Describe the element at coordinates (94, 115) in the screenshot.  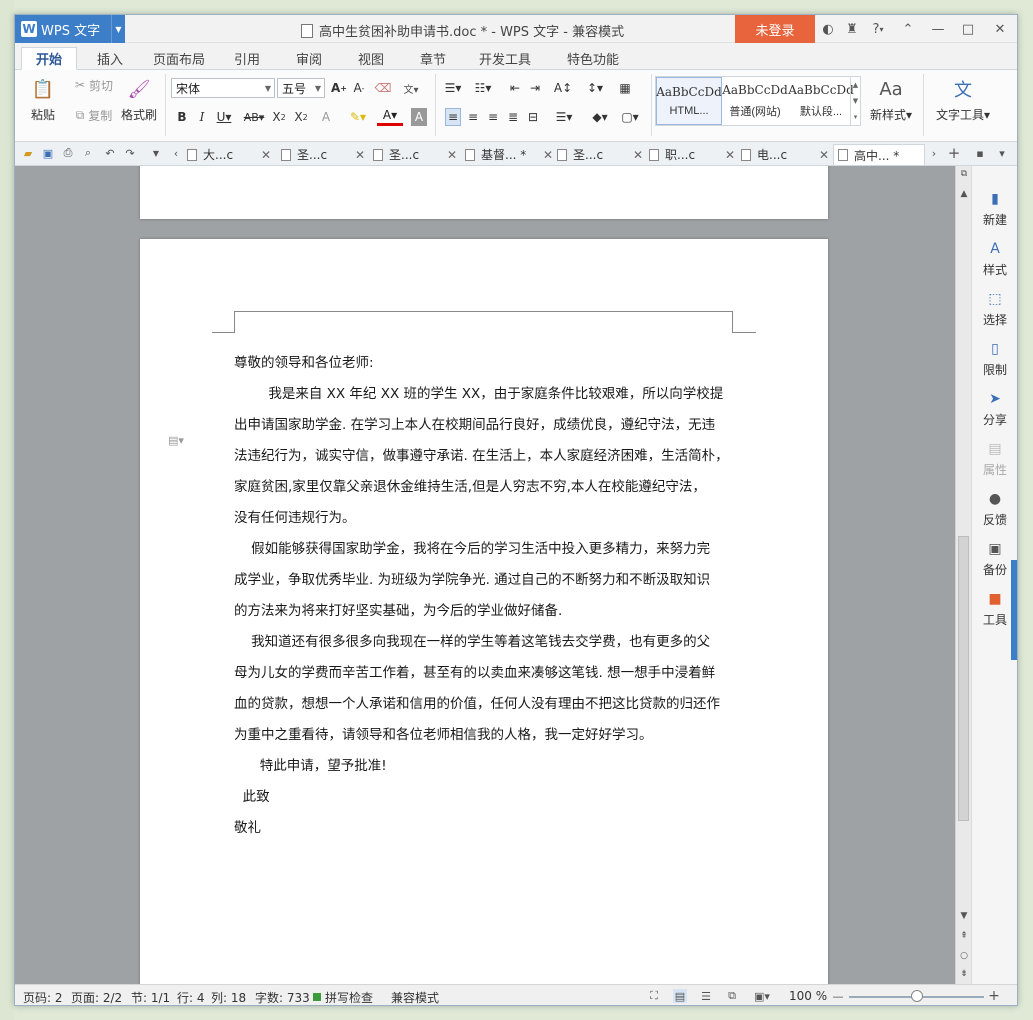
I see `copy-button: ⧉ 复制` at that location.